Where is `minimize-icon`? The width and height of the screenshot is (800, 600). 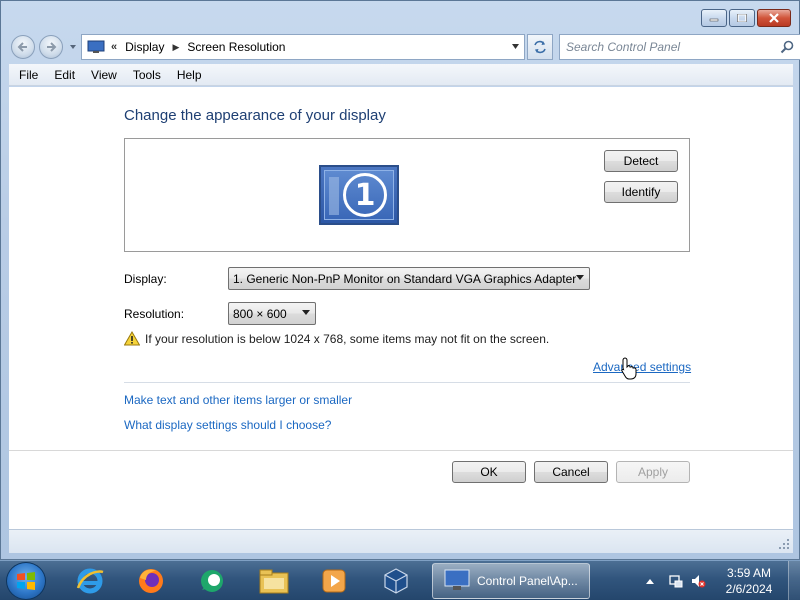
minimize-icon is located at coordinates (714, 20).